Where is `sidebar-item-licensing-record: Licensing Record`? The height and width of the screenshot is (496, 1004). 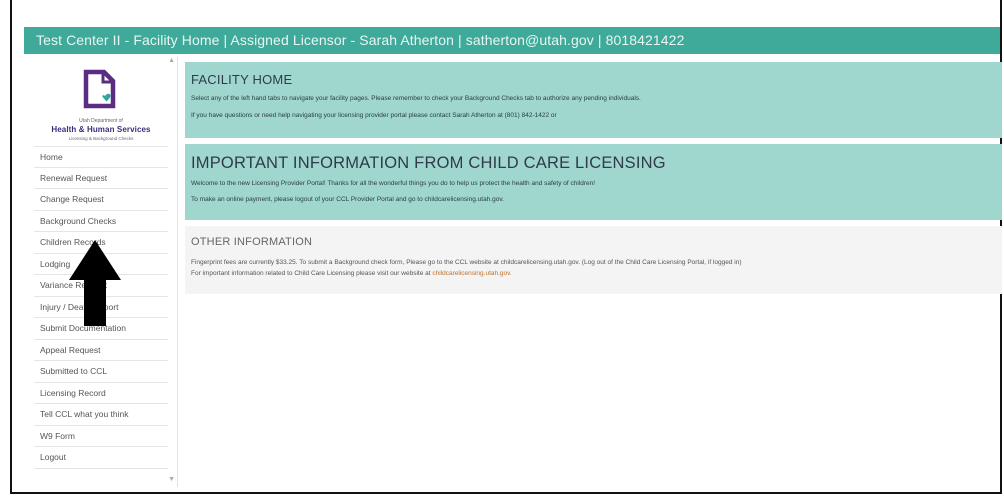
sidebar-item-licensing-record: Licensing Record is located at coordinates (101, 393).